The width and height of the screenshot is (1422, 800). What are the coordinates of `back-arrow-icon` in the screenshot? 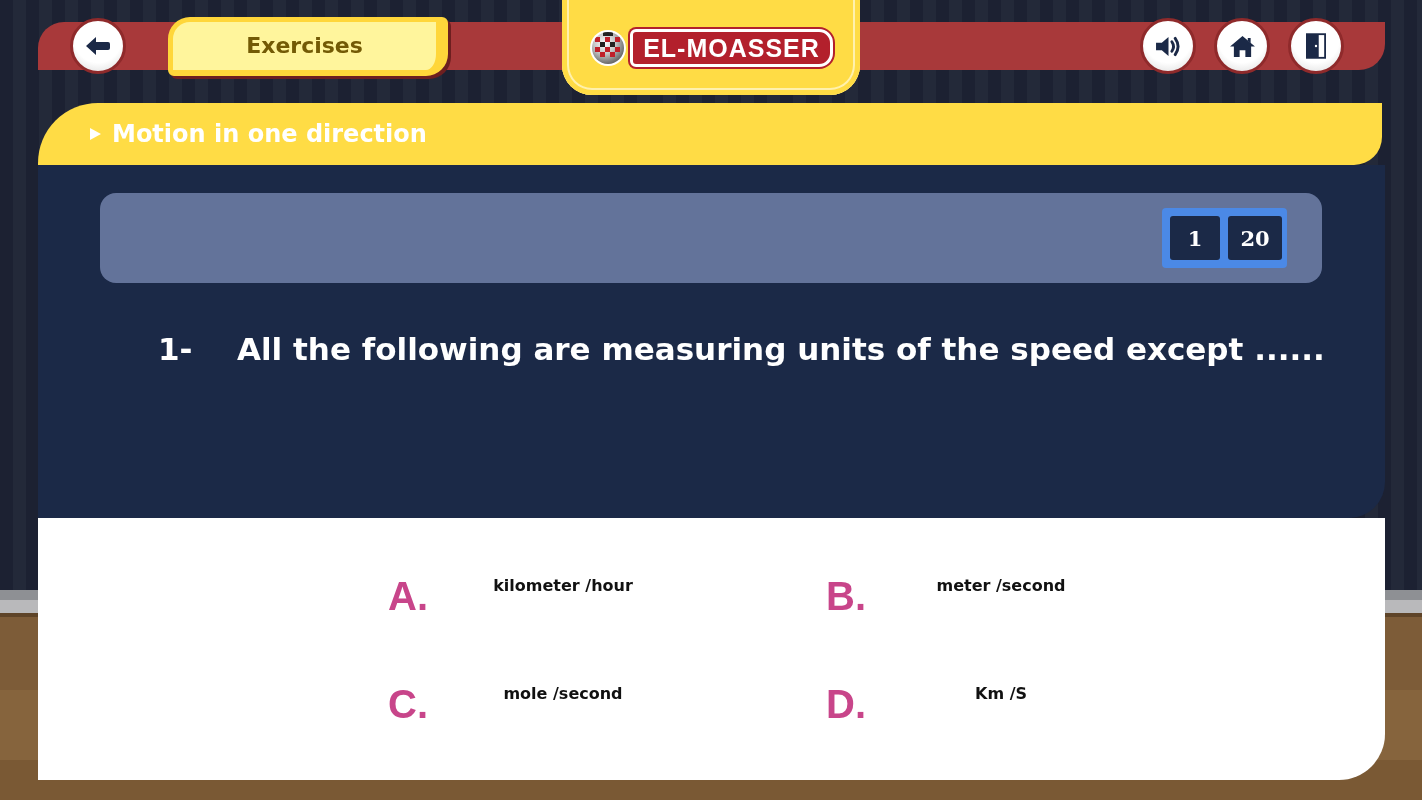 It's located at (98, 46).